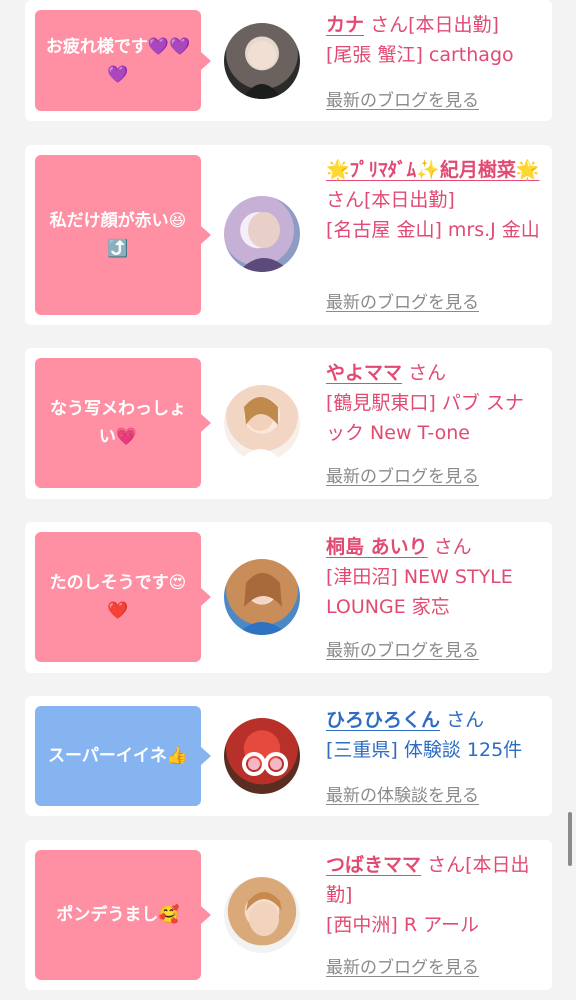 The width and height of the screenshot is (576, 1000). I want to click on message-bubble: スーパーイイネ👍, so click(123, 756).